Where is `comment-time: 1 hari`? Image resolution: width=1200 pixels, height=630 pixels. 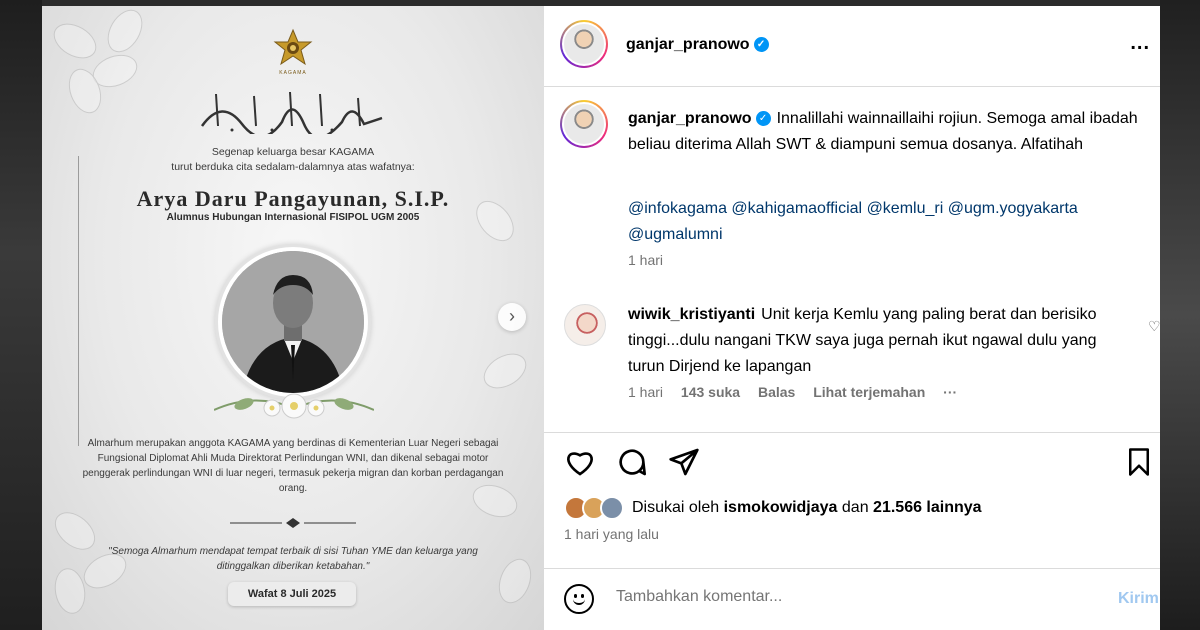
comment-time: 1 hari is located at coordinates (646, 392).